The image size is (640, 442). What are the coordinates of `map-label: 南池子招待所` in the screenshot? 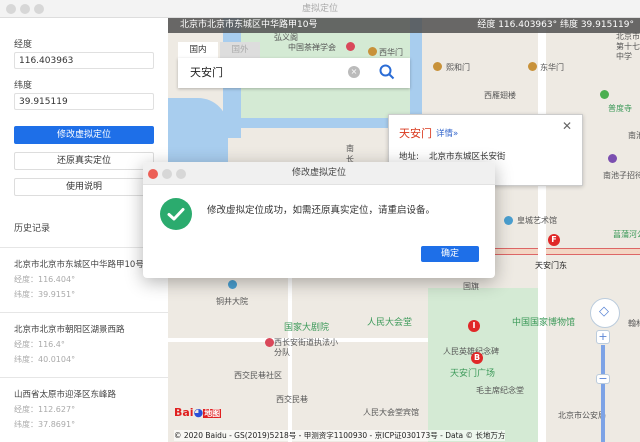 It's located at (621, 175).